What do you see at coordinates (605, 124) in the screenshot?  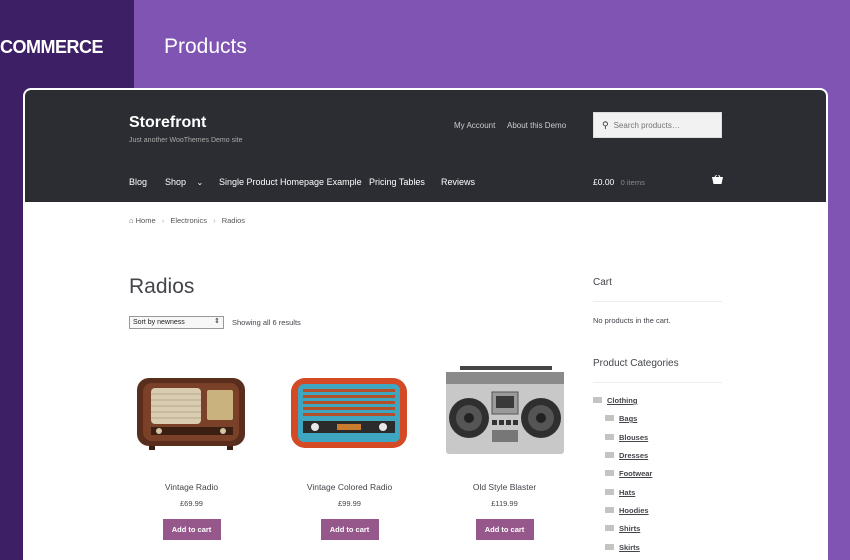 I see `search-icon: ⚲` at bounding box center [605, 124].